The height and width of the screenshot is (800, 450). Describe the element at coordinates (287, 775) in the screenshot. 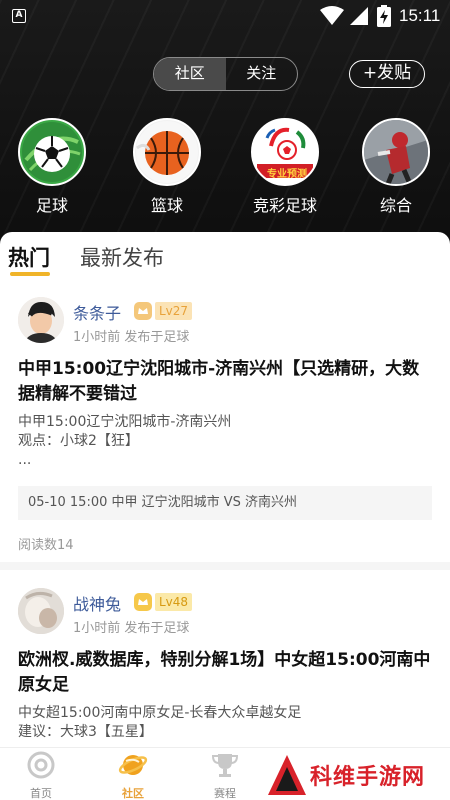

I see `watermark-logo-icon` at that location.